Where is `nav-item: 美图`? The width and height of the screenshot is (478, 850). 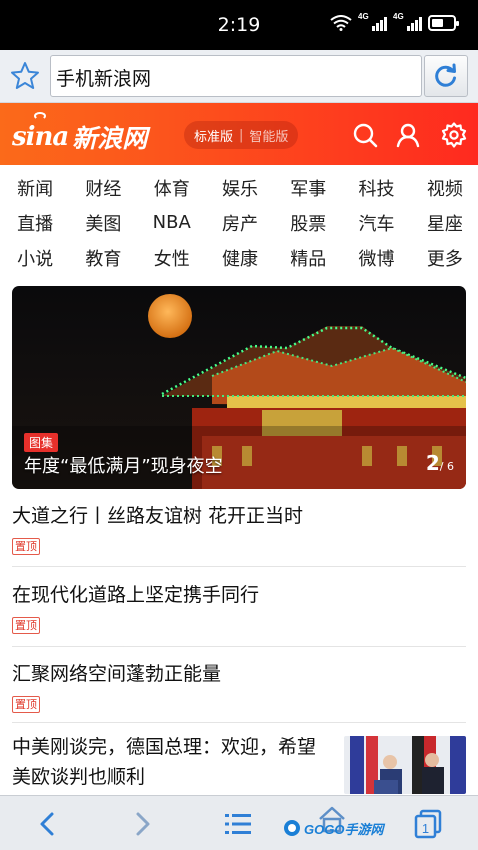
nav-item: 美图 is located at coordinates (102, 223).